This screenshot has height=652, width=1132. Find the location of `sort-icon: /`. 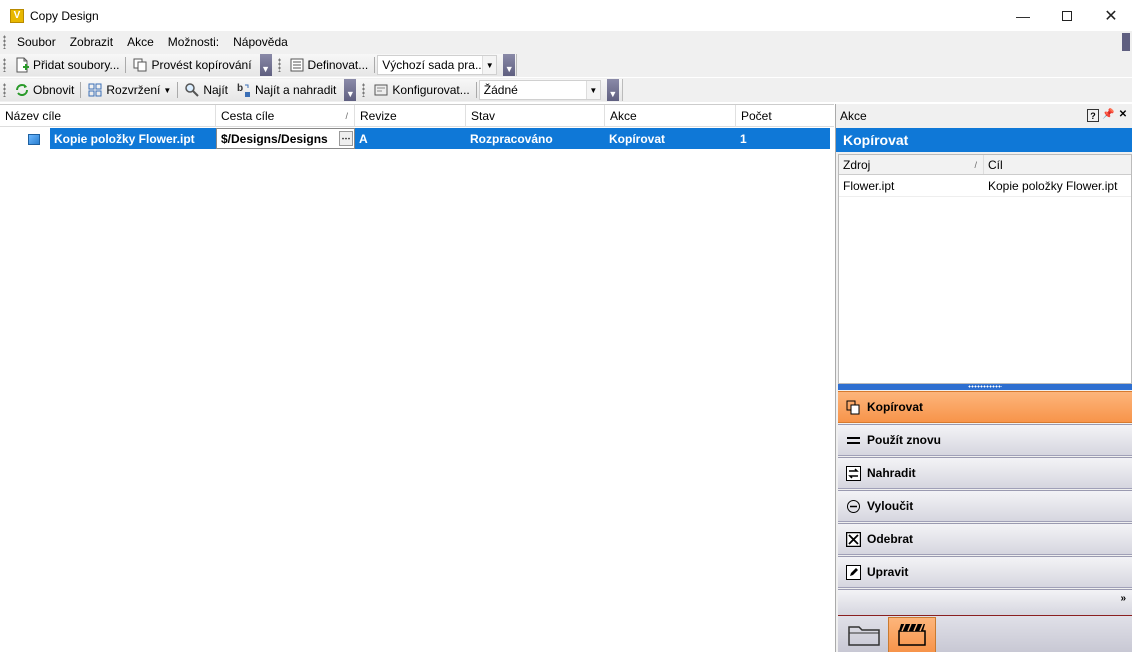

sort-icon: / is located at coordinates (976, 164).